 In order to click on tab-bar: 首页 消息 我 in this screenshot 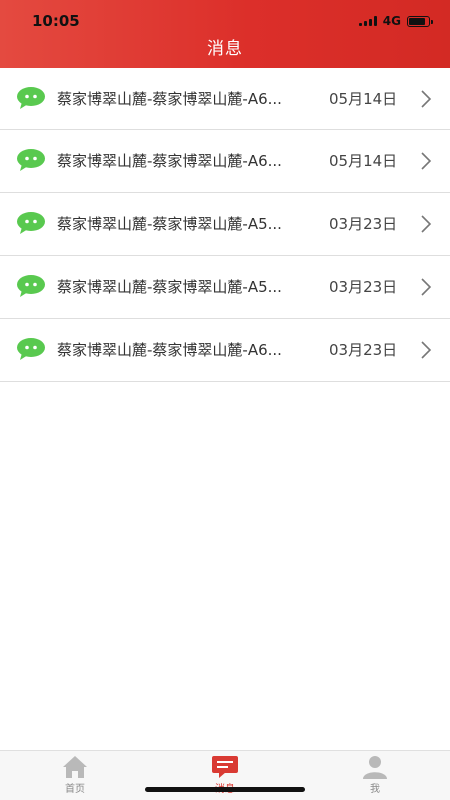, I will do `click(225, 775)`.